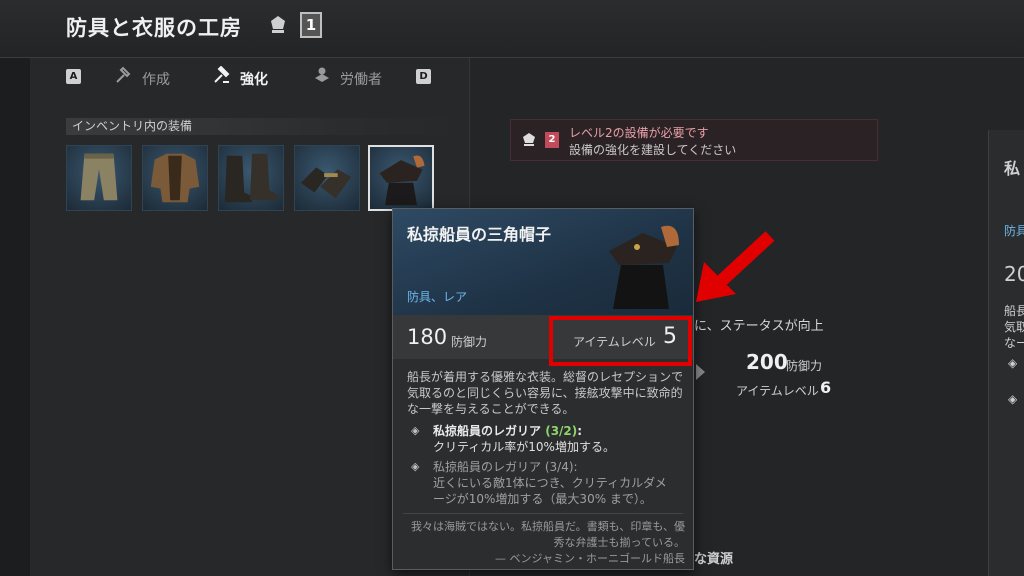  I want to click on workshop-level-badge: 1, so click(311, 25).